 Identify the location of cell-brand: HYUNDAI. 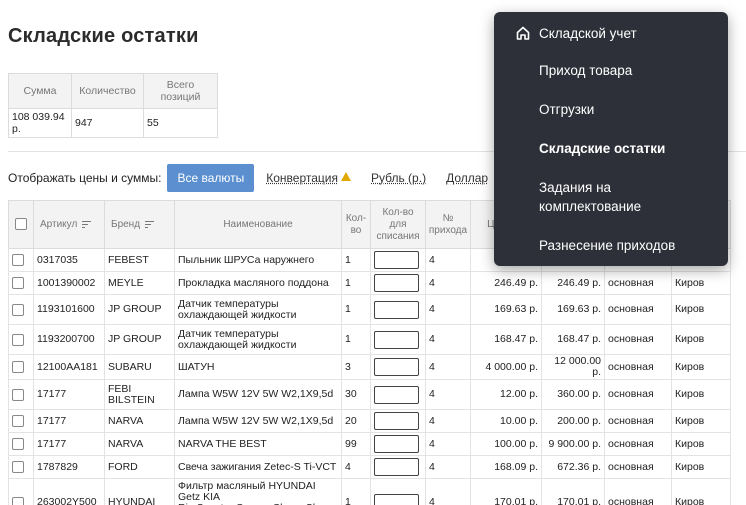
(139, 491).